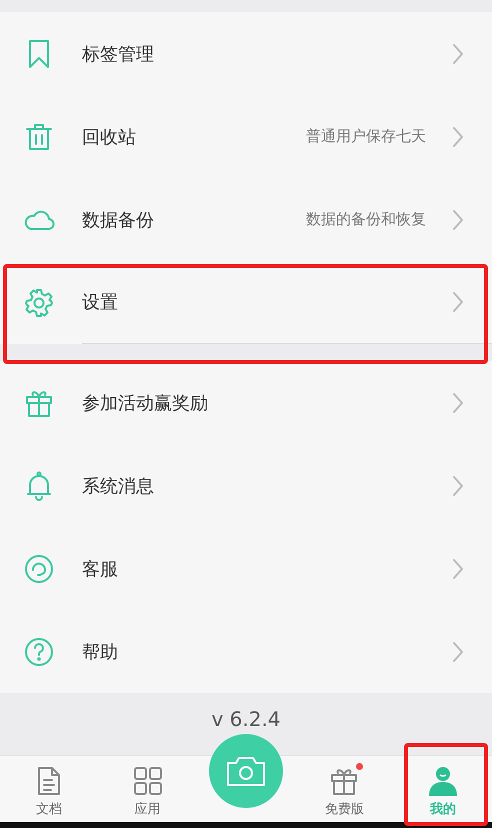 This screenshot has width=492, height=828. Describe the element at coordinates (100, 569) in the screenshot. I see `menu-label: 客服` at that location.